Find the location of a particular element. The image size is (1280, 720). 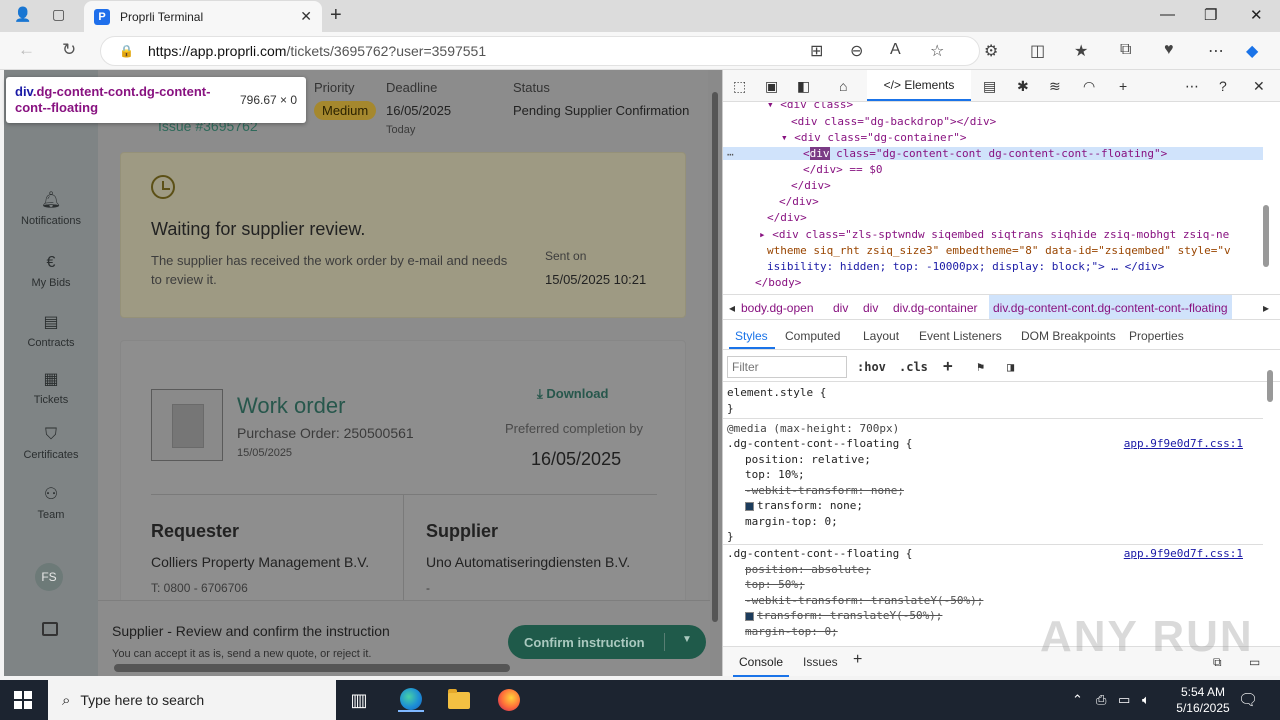

collections-icon: ⧉ is located at coordinates (1125, 50).